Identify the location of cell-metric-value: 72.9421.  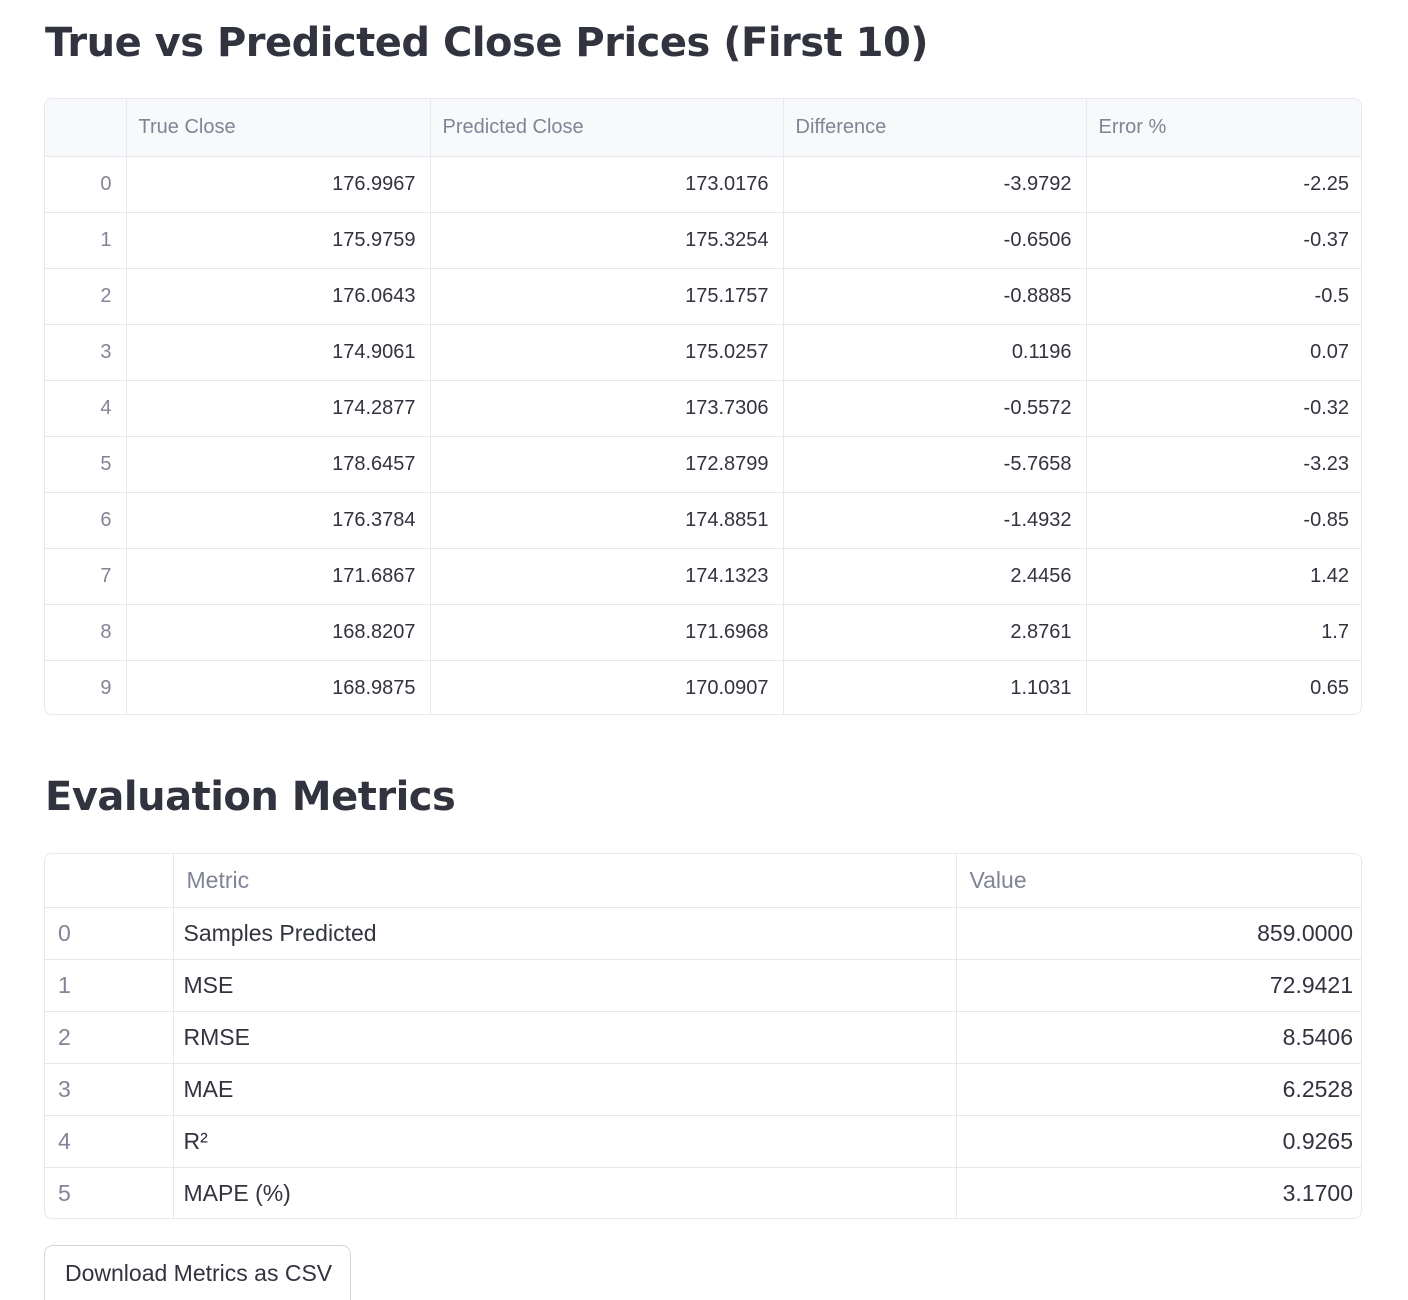
(1158, 985).